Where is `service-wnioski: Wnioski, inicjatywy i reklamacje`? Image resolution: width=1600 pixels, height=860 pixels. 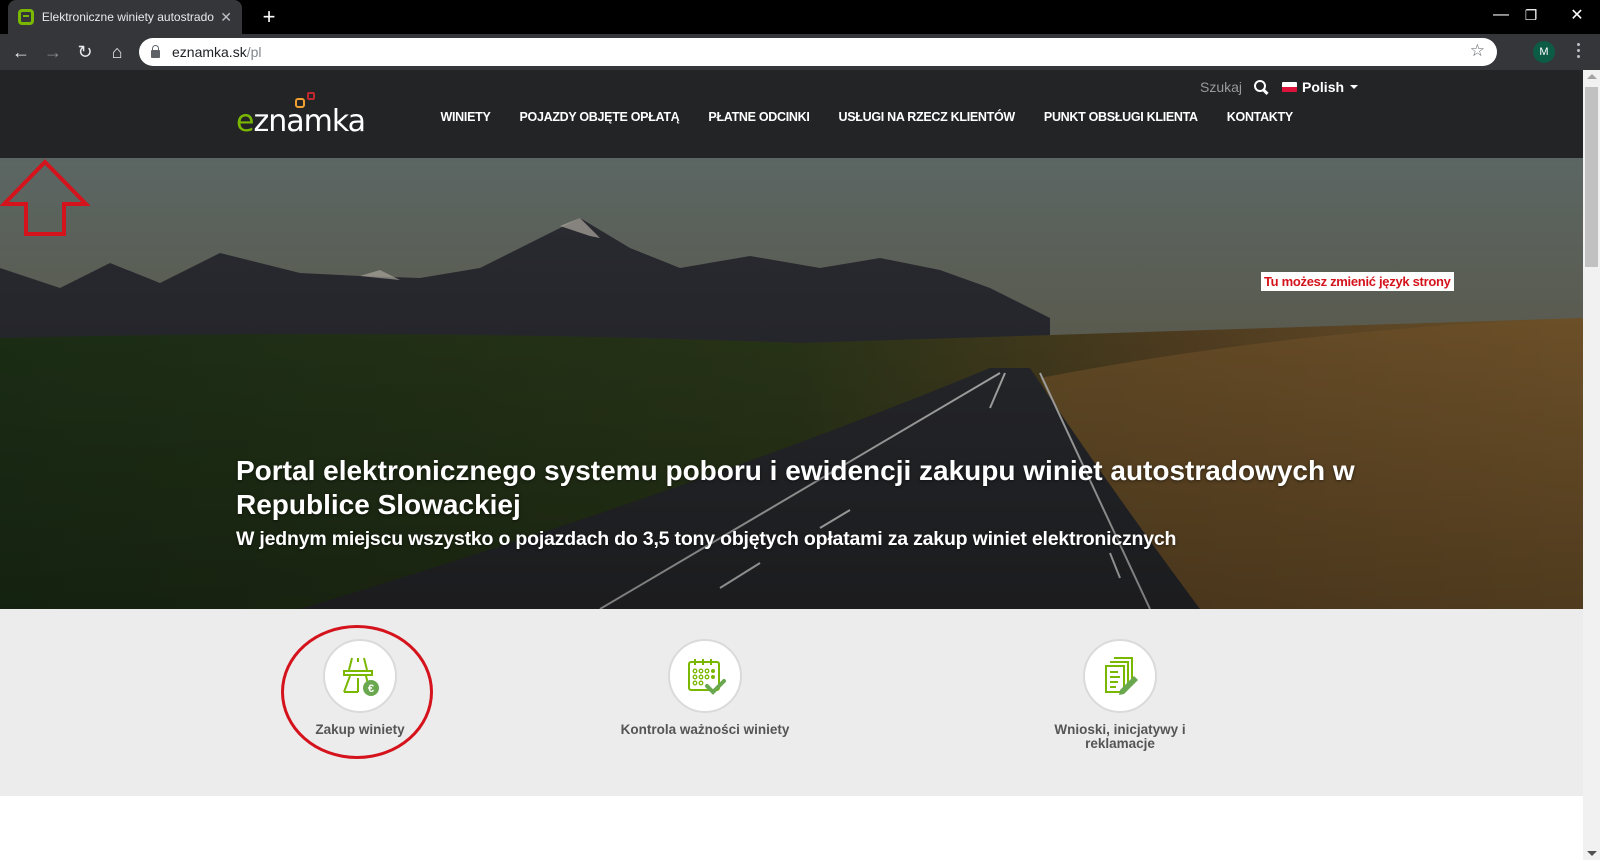 service-wnioski: Wnioski, inicjatywy i reklamacje is located at coordinates (1120, 695).